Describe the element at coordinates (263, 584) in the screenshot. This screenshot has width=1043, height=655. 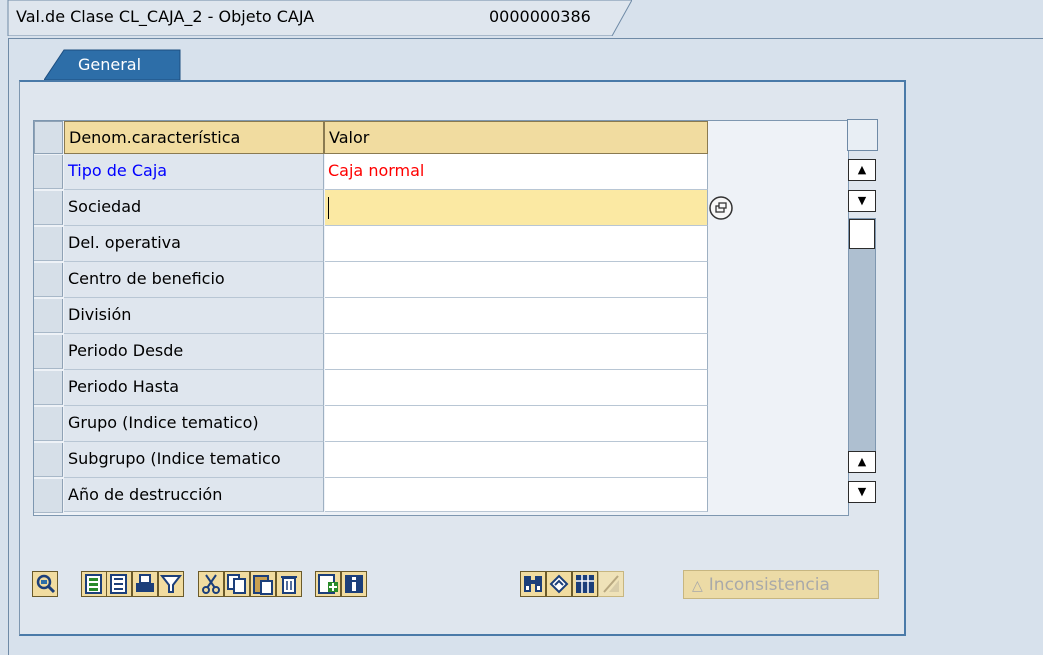
I see `paste-icon` at that location.